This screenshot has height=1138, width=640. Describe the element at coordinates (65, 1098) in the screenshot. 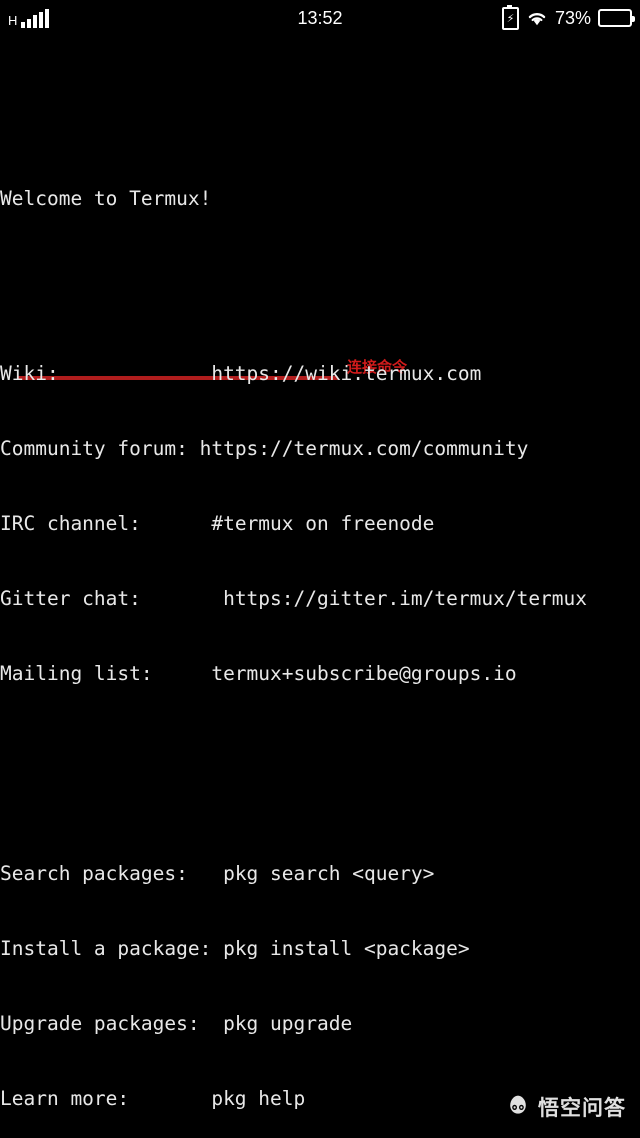

I see `banner-learn-label: Learn more:` at that location.